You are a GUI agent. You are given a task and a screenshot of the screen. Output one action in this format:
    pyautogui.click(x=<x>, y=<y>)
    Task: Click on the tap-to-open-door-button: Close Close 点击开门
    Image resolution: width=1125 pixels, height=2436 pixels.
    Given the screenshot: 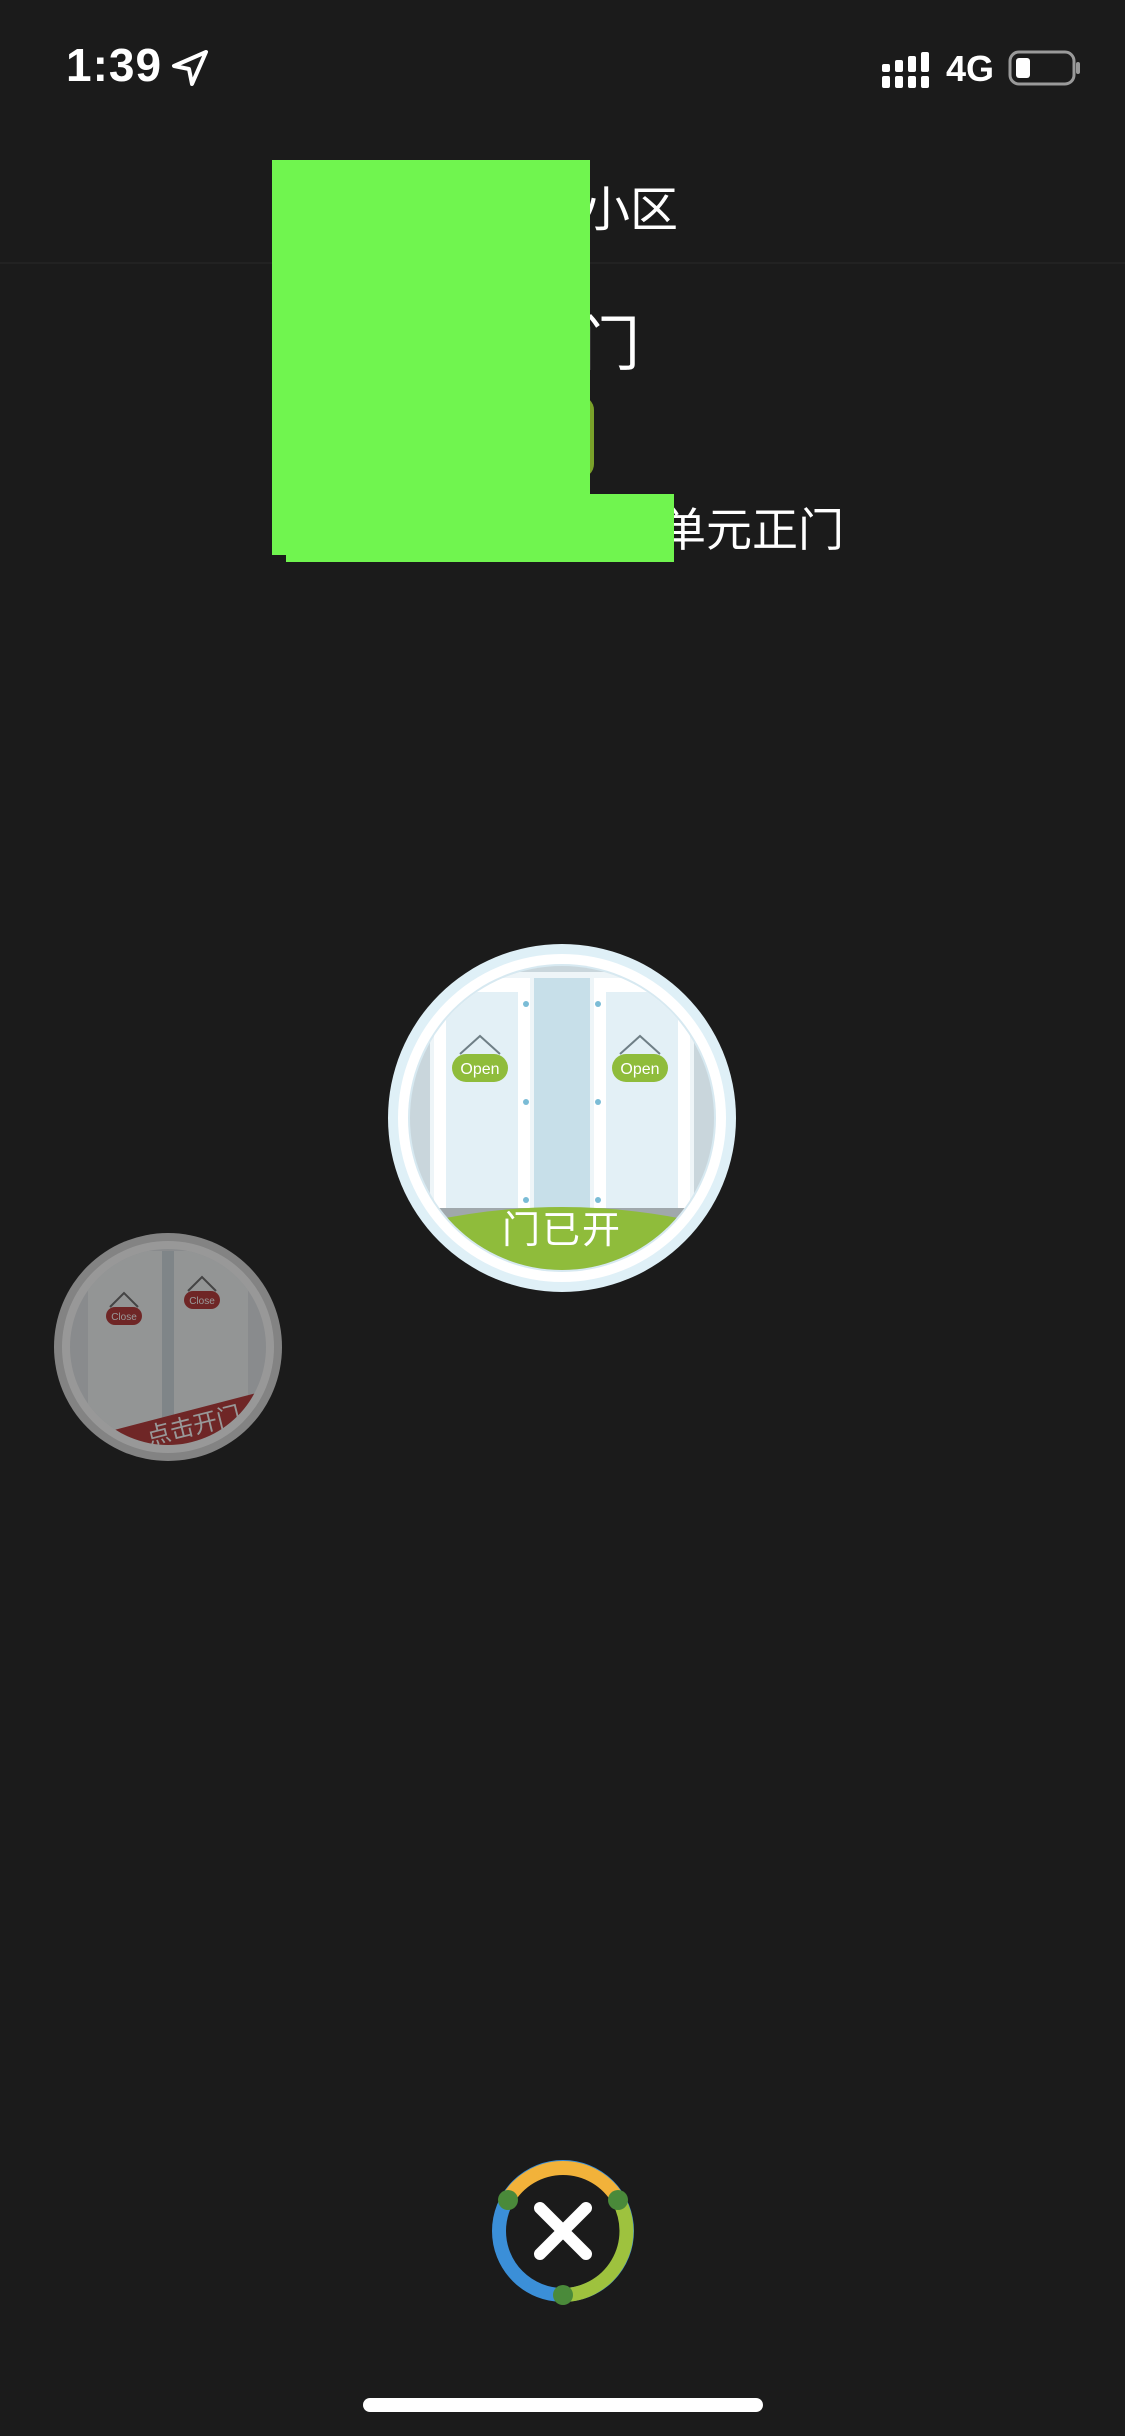 What is the action you would take?
    pyautogui.click(x=168, y=1347)
    